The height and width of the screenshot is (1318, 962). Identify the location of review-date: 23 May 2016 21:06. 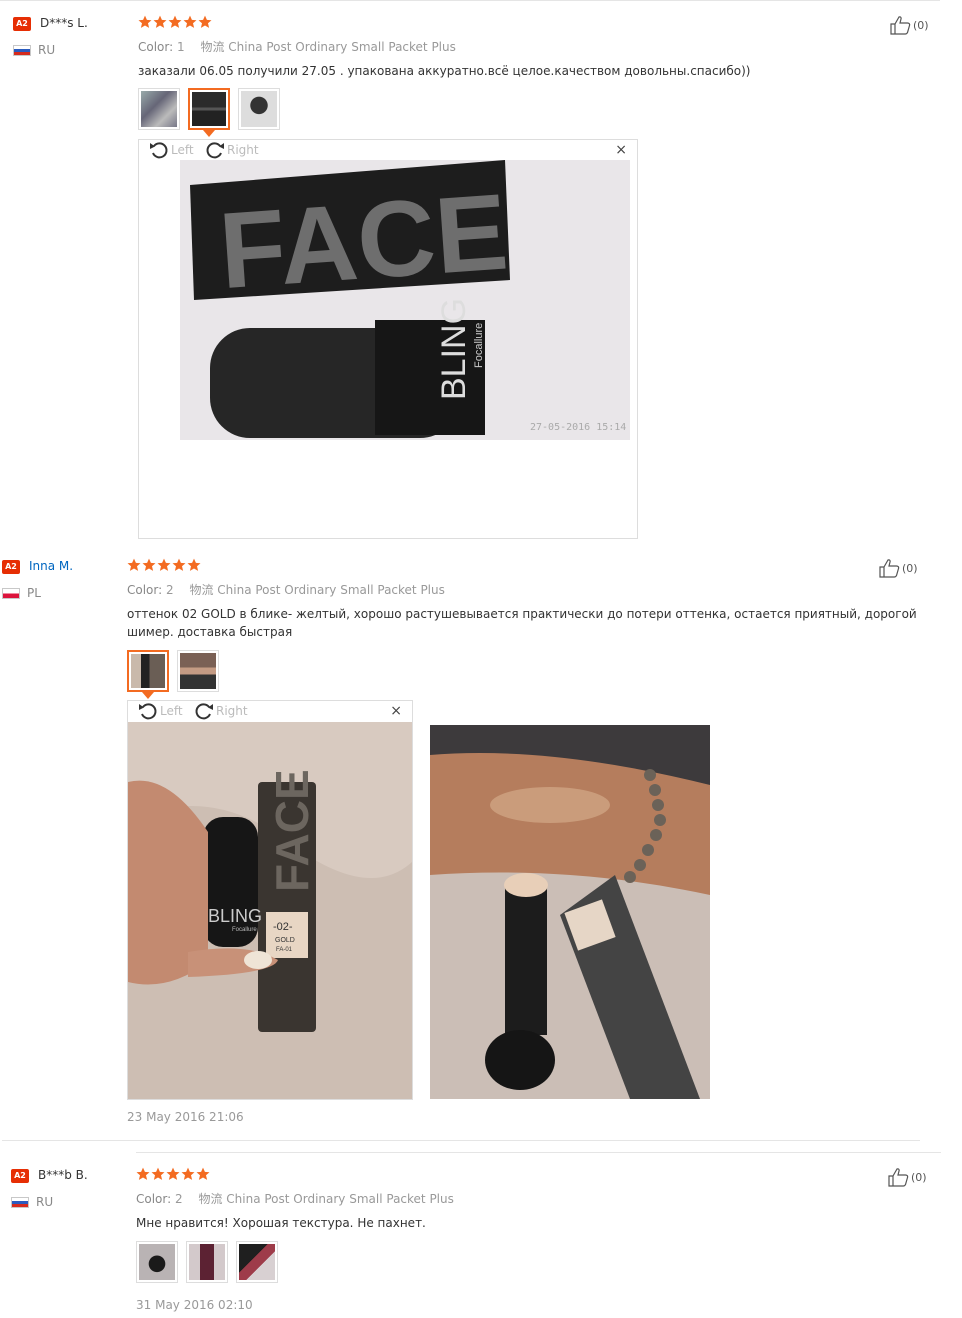
(185, 1117).